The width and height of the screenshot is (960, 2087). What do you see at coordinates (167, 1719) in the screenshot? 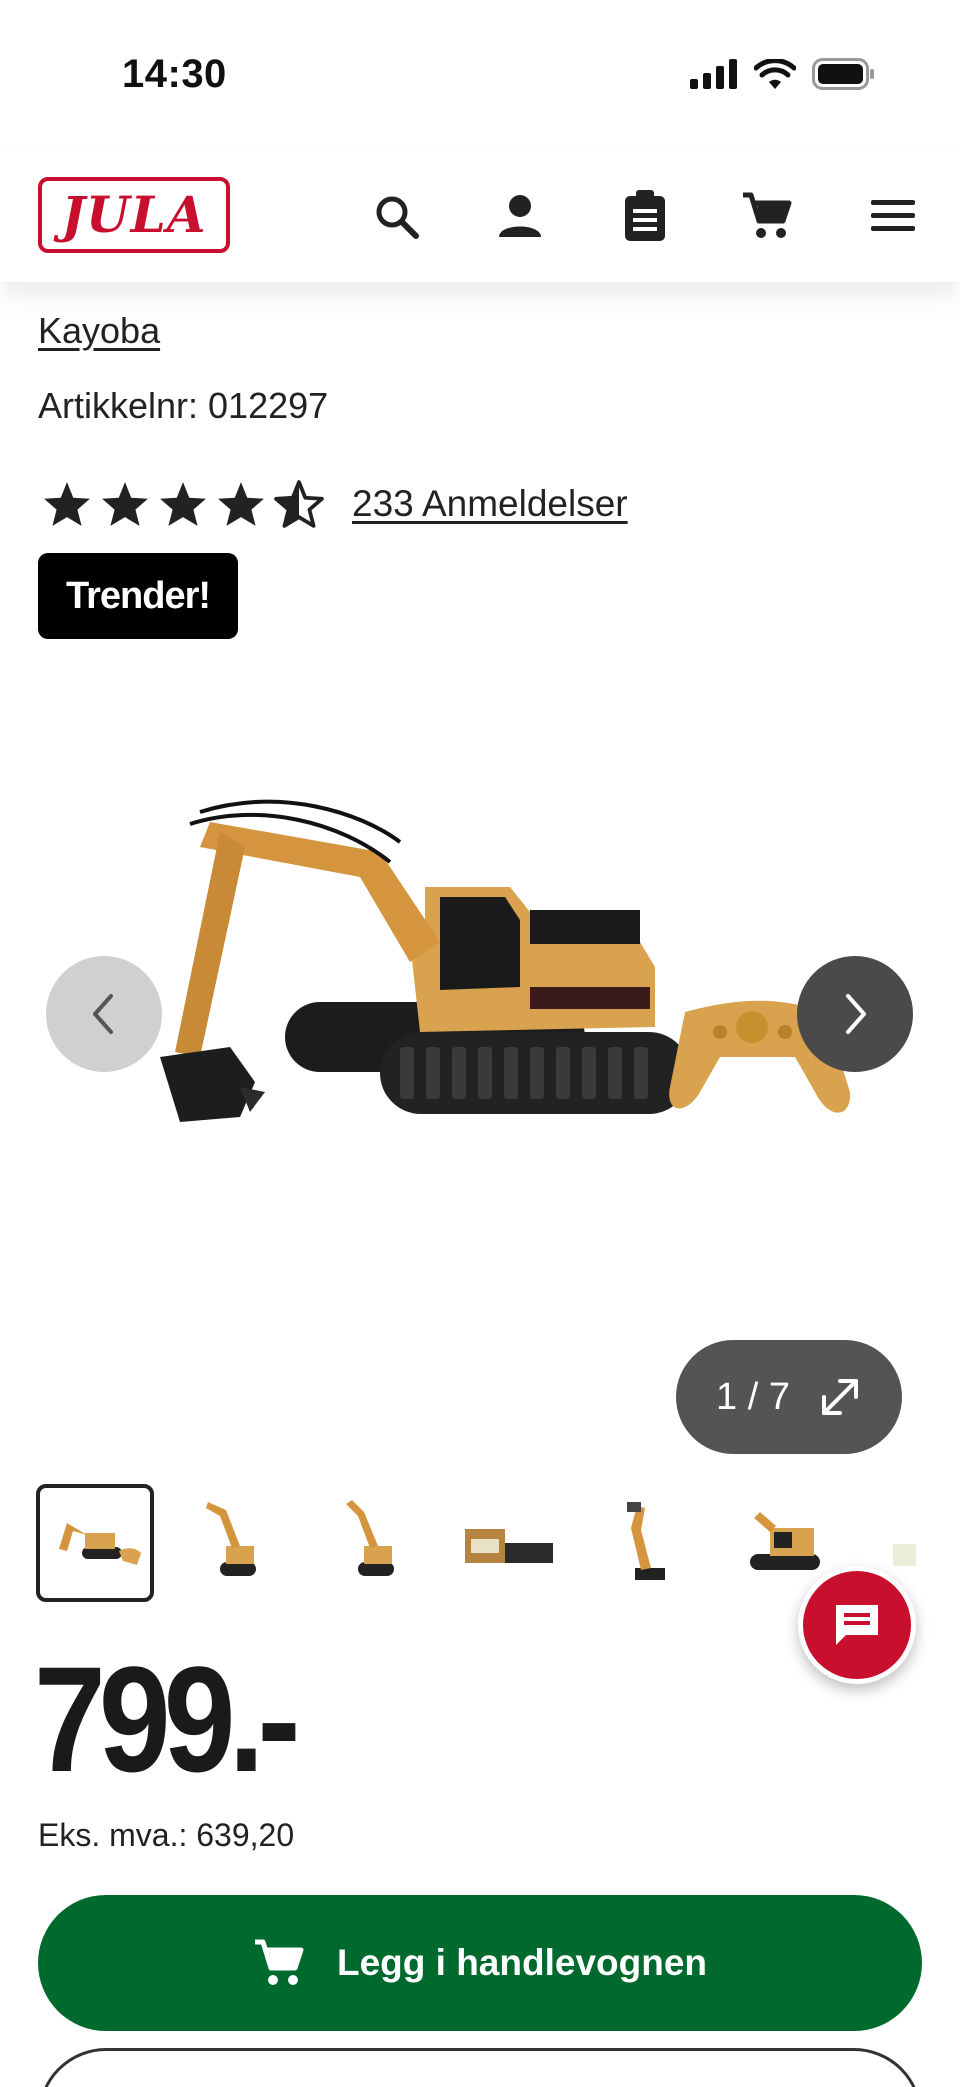
I see `product-price: 799.-` at bounding box center [167, 1719].